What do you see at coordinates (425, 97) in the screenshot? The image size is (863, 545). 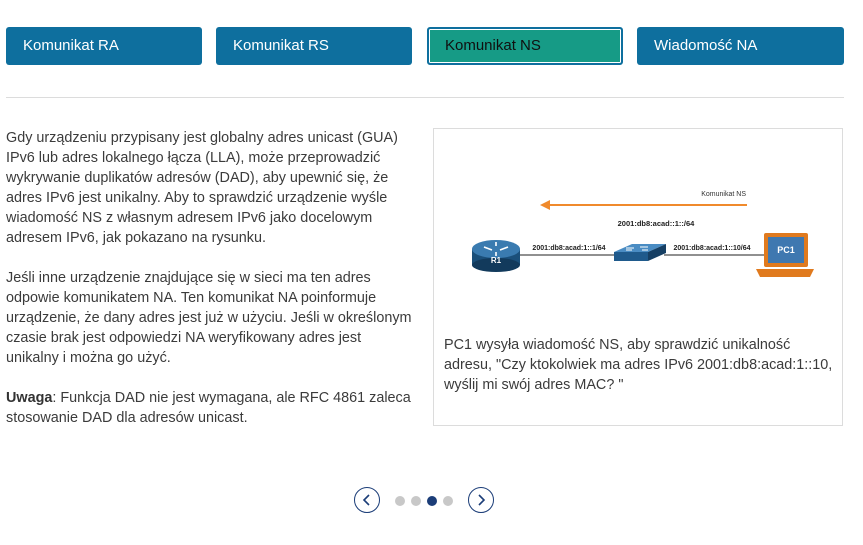 I see `section-divider` at bounding box center [425, 97].